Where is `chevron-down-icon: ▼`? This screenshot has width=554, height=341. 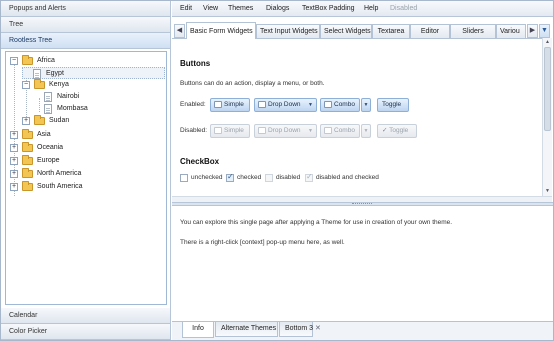 chevron-down-icon: ▼ is located at coordinates (310, 105).